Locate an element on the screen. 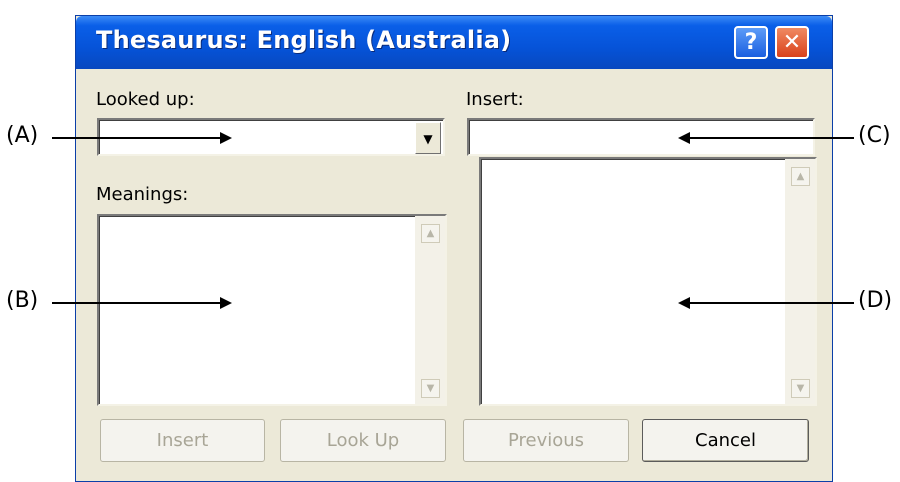 The height and width of the screenshot is (482, 900). insert-label: Insert: is located at coordinates (495, 99).